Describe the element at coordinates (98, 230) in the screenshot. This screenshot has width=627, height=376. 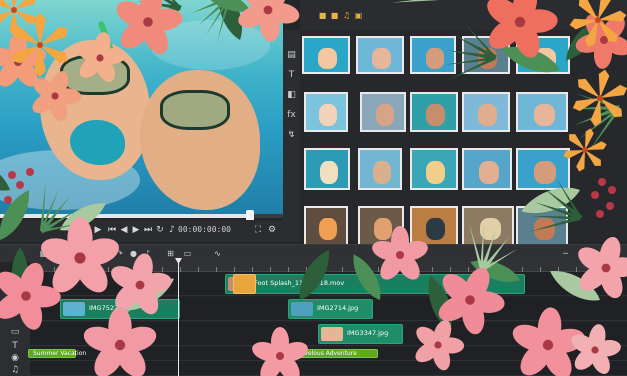
I see `play-icon: ▶` at that location.